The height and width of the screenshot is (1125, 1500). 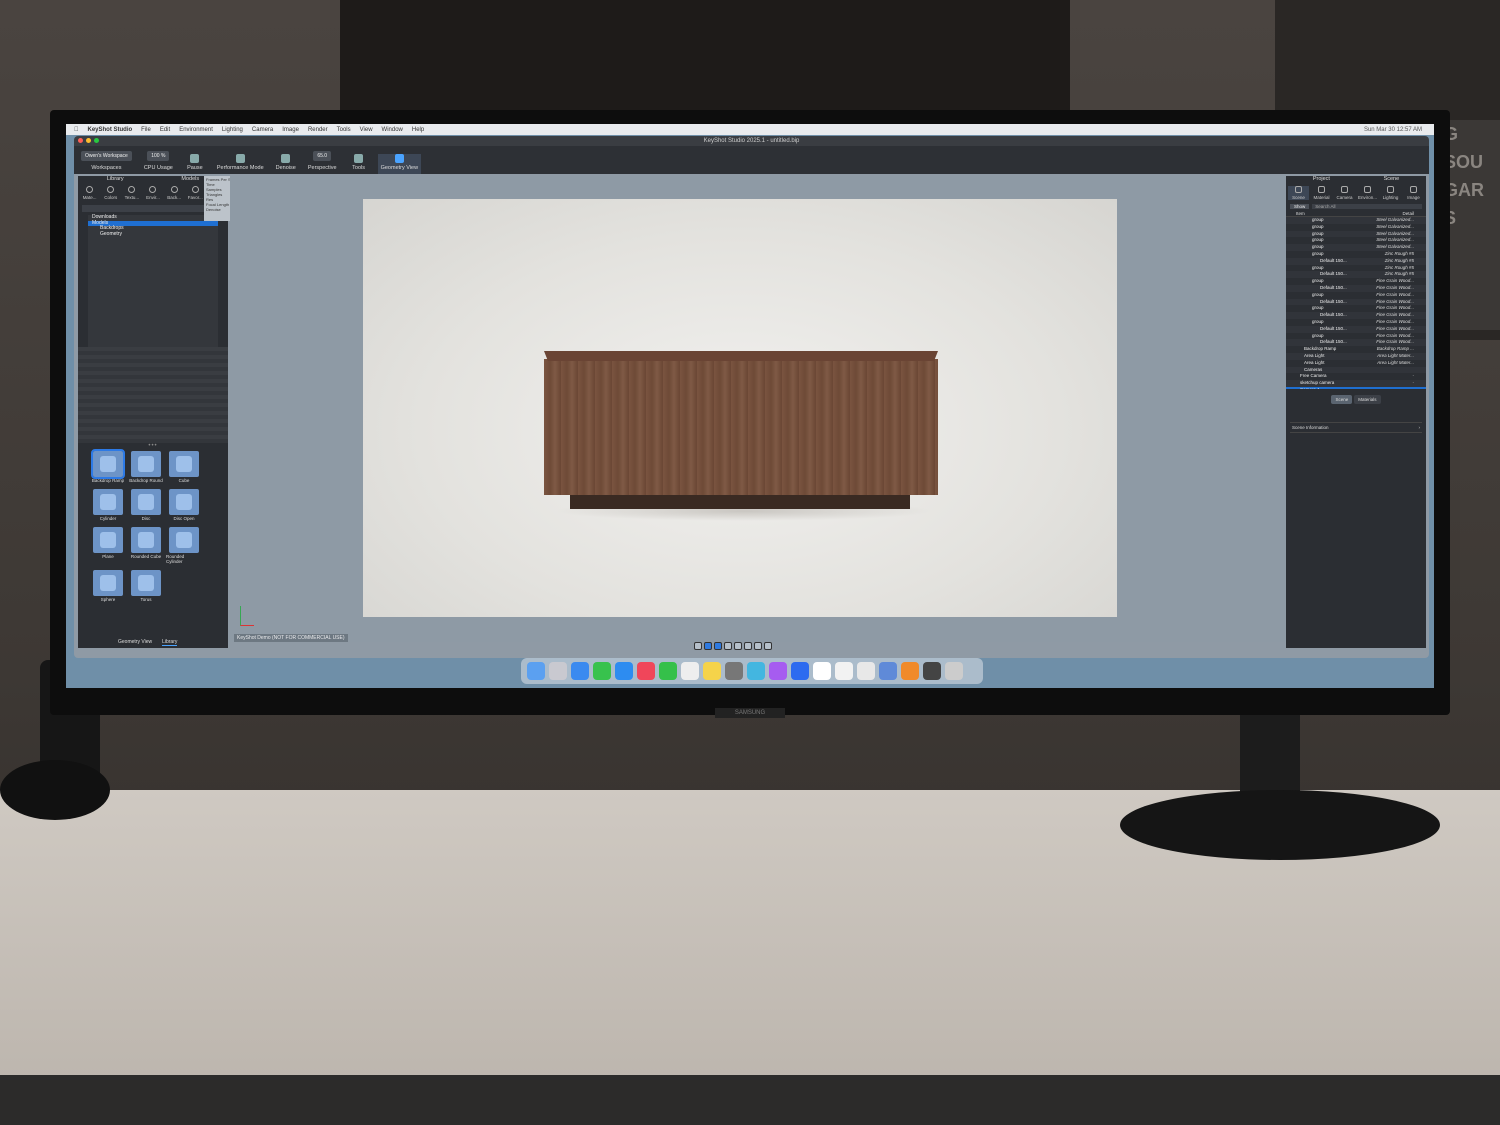 What do you see at coordinates (115, 180) in the screenshot?
I see `library-title: Library` at bounding box center [115, 180].